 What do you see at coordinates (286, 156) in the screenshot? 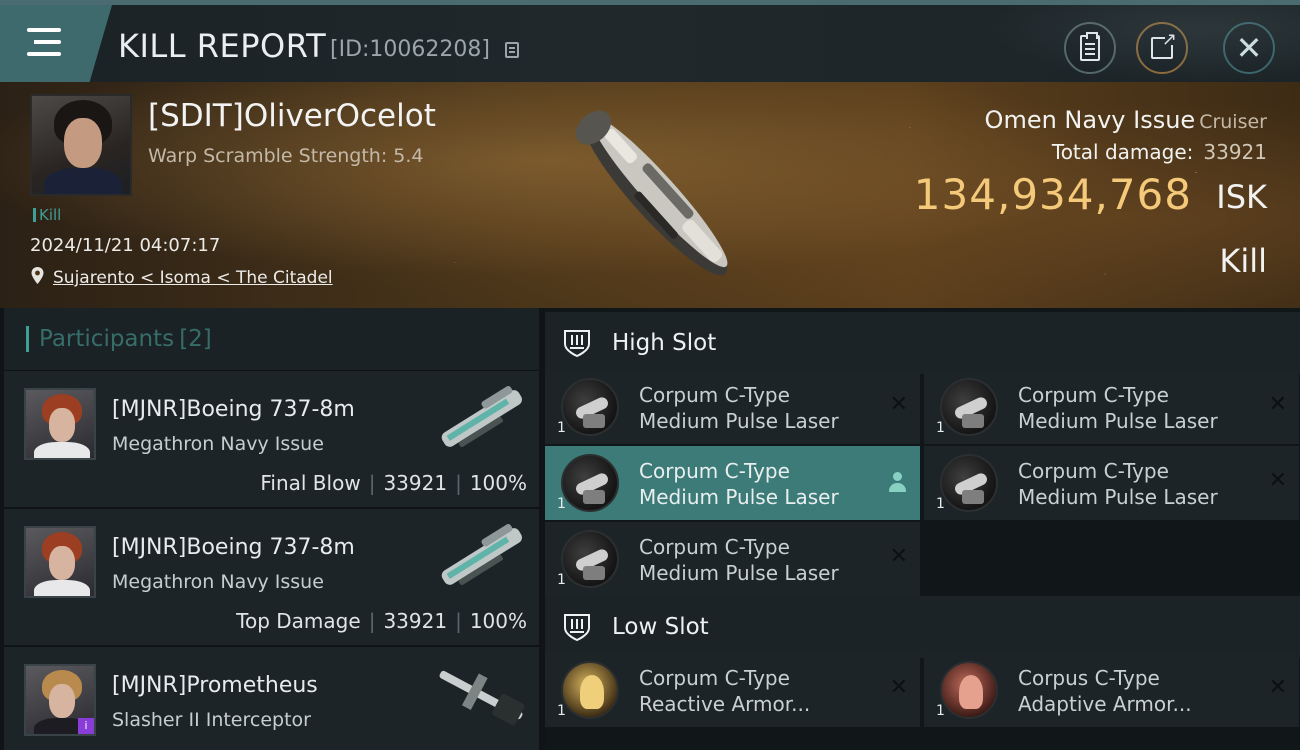
I see `warp-scramble-strength: Warp Scramble Strength: 5.4` at bounding box center [286, 156].